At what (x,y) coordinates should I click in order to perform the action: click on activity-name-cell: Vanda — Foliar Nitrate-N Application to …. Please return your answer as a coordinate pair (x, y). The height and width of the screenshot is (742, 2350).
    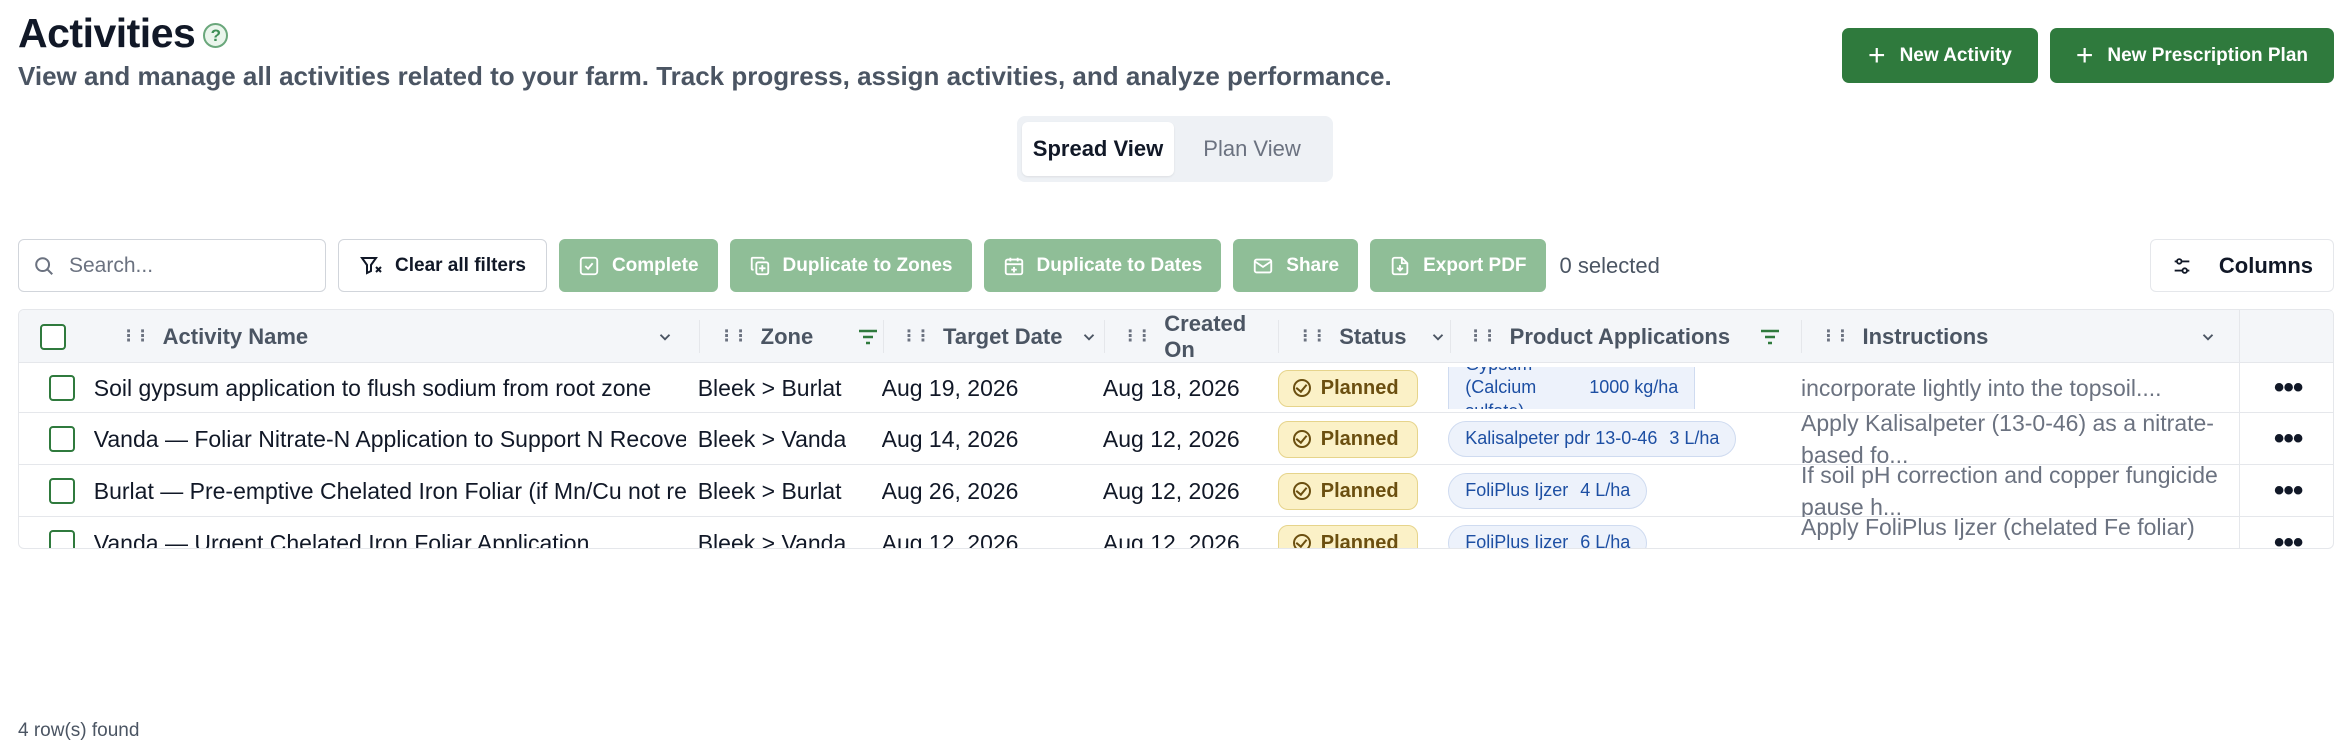
    Looking at the image, I should click on (390, 439).